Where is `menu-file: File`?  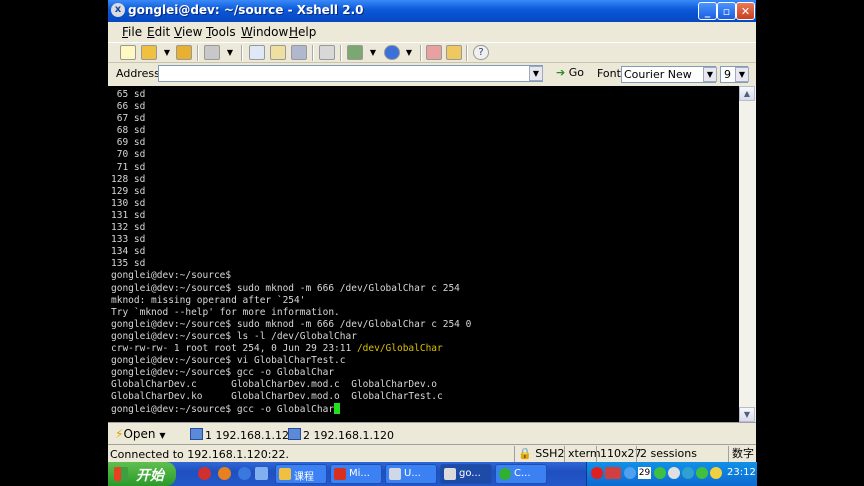
menu-file: File is located at coordinates (132, 32).